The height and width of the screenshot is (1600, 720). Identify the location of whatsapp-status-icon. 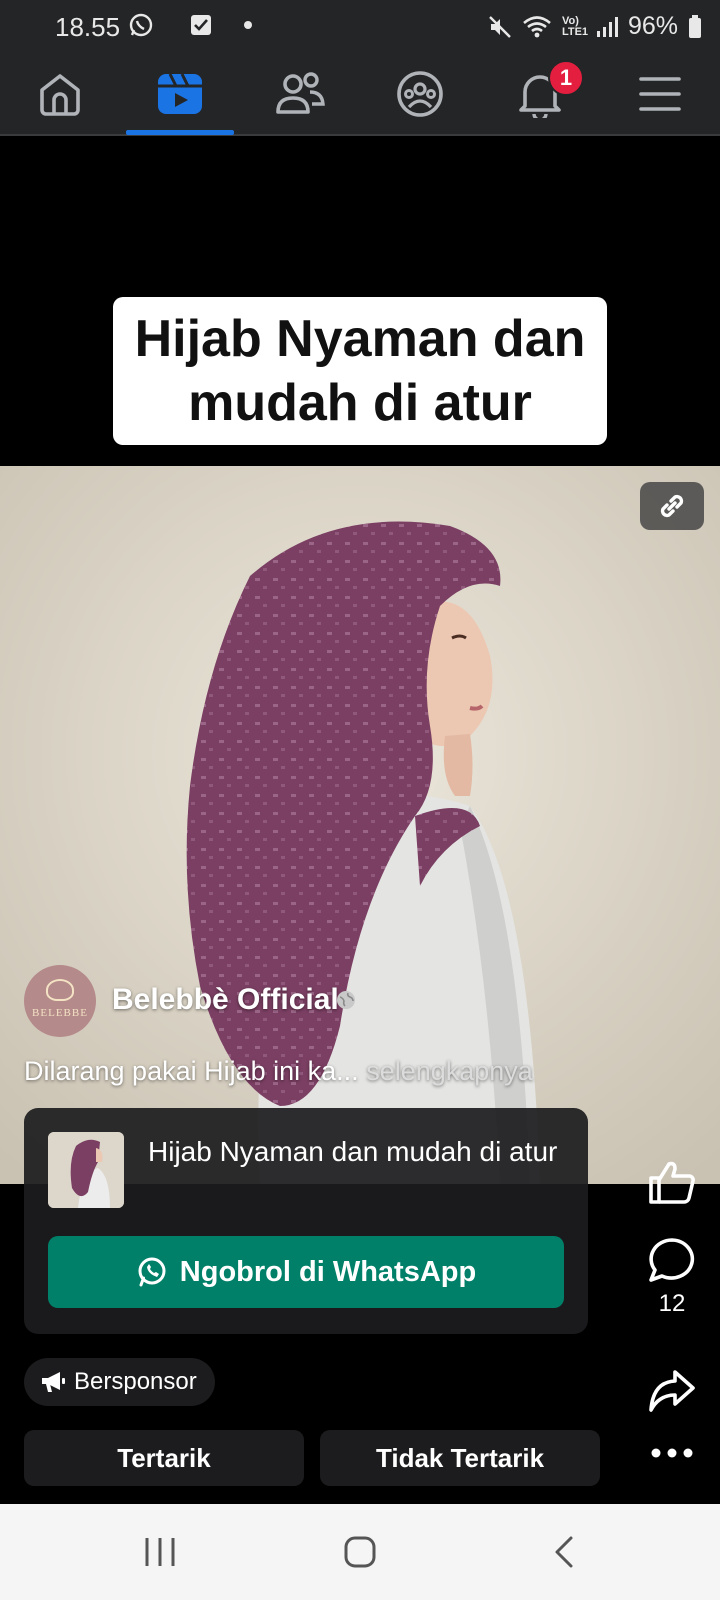
(141, 25).